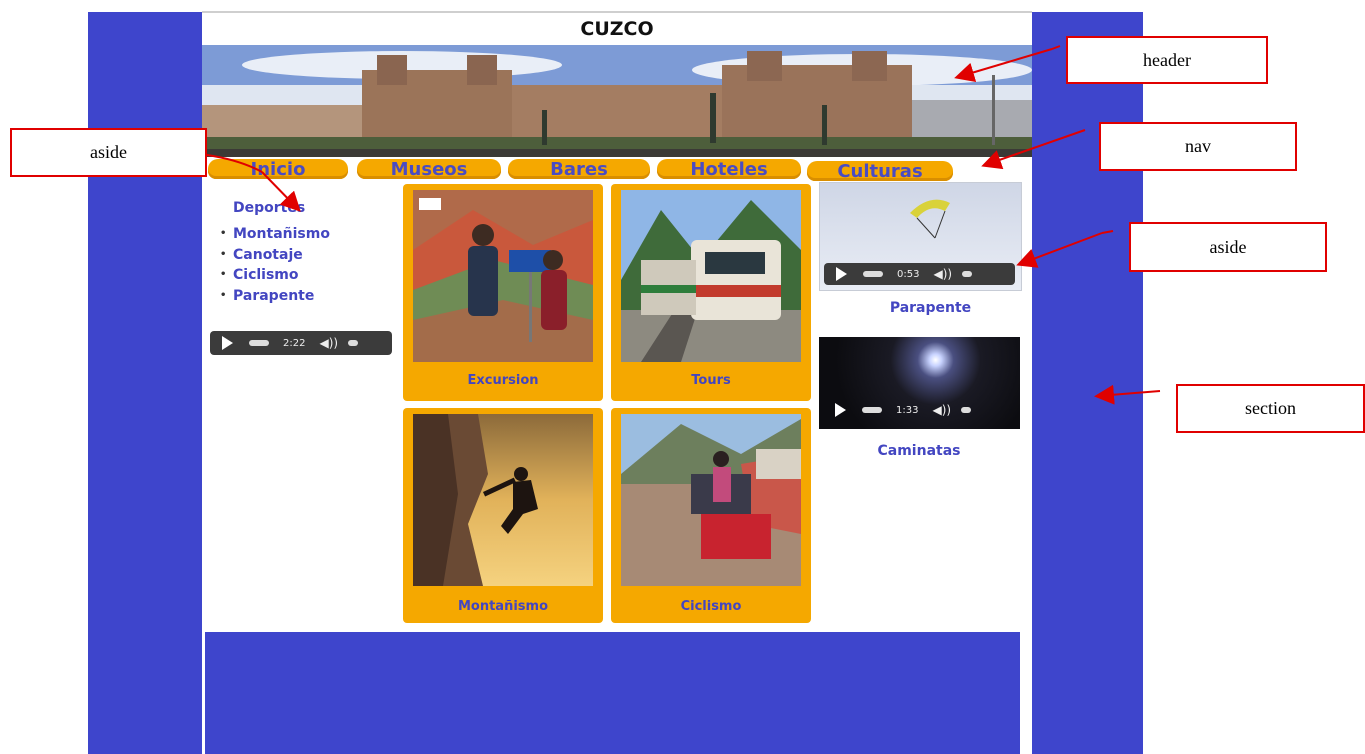 Image resolution: width=1365 pixels, height=754 pixels. Describe the element at coordinates (1033, 149) in the screenshot. I see `arrow-nav` at that location.